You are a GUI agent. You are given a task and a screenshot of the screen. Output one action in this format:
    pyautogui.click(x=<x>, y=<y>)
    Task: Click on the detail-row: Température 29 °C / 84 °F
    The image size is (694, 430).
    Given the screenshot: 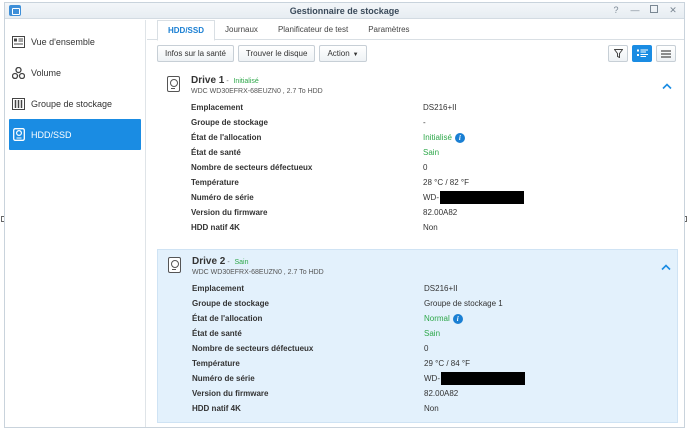 What is the action you would take?
    pyautogui.click(x=331, y=363)
    